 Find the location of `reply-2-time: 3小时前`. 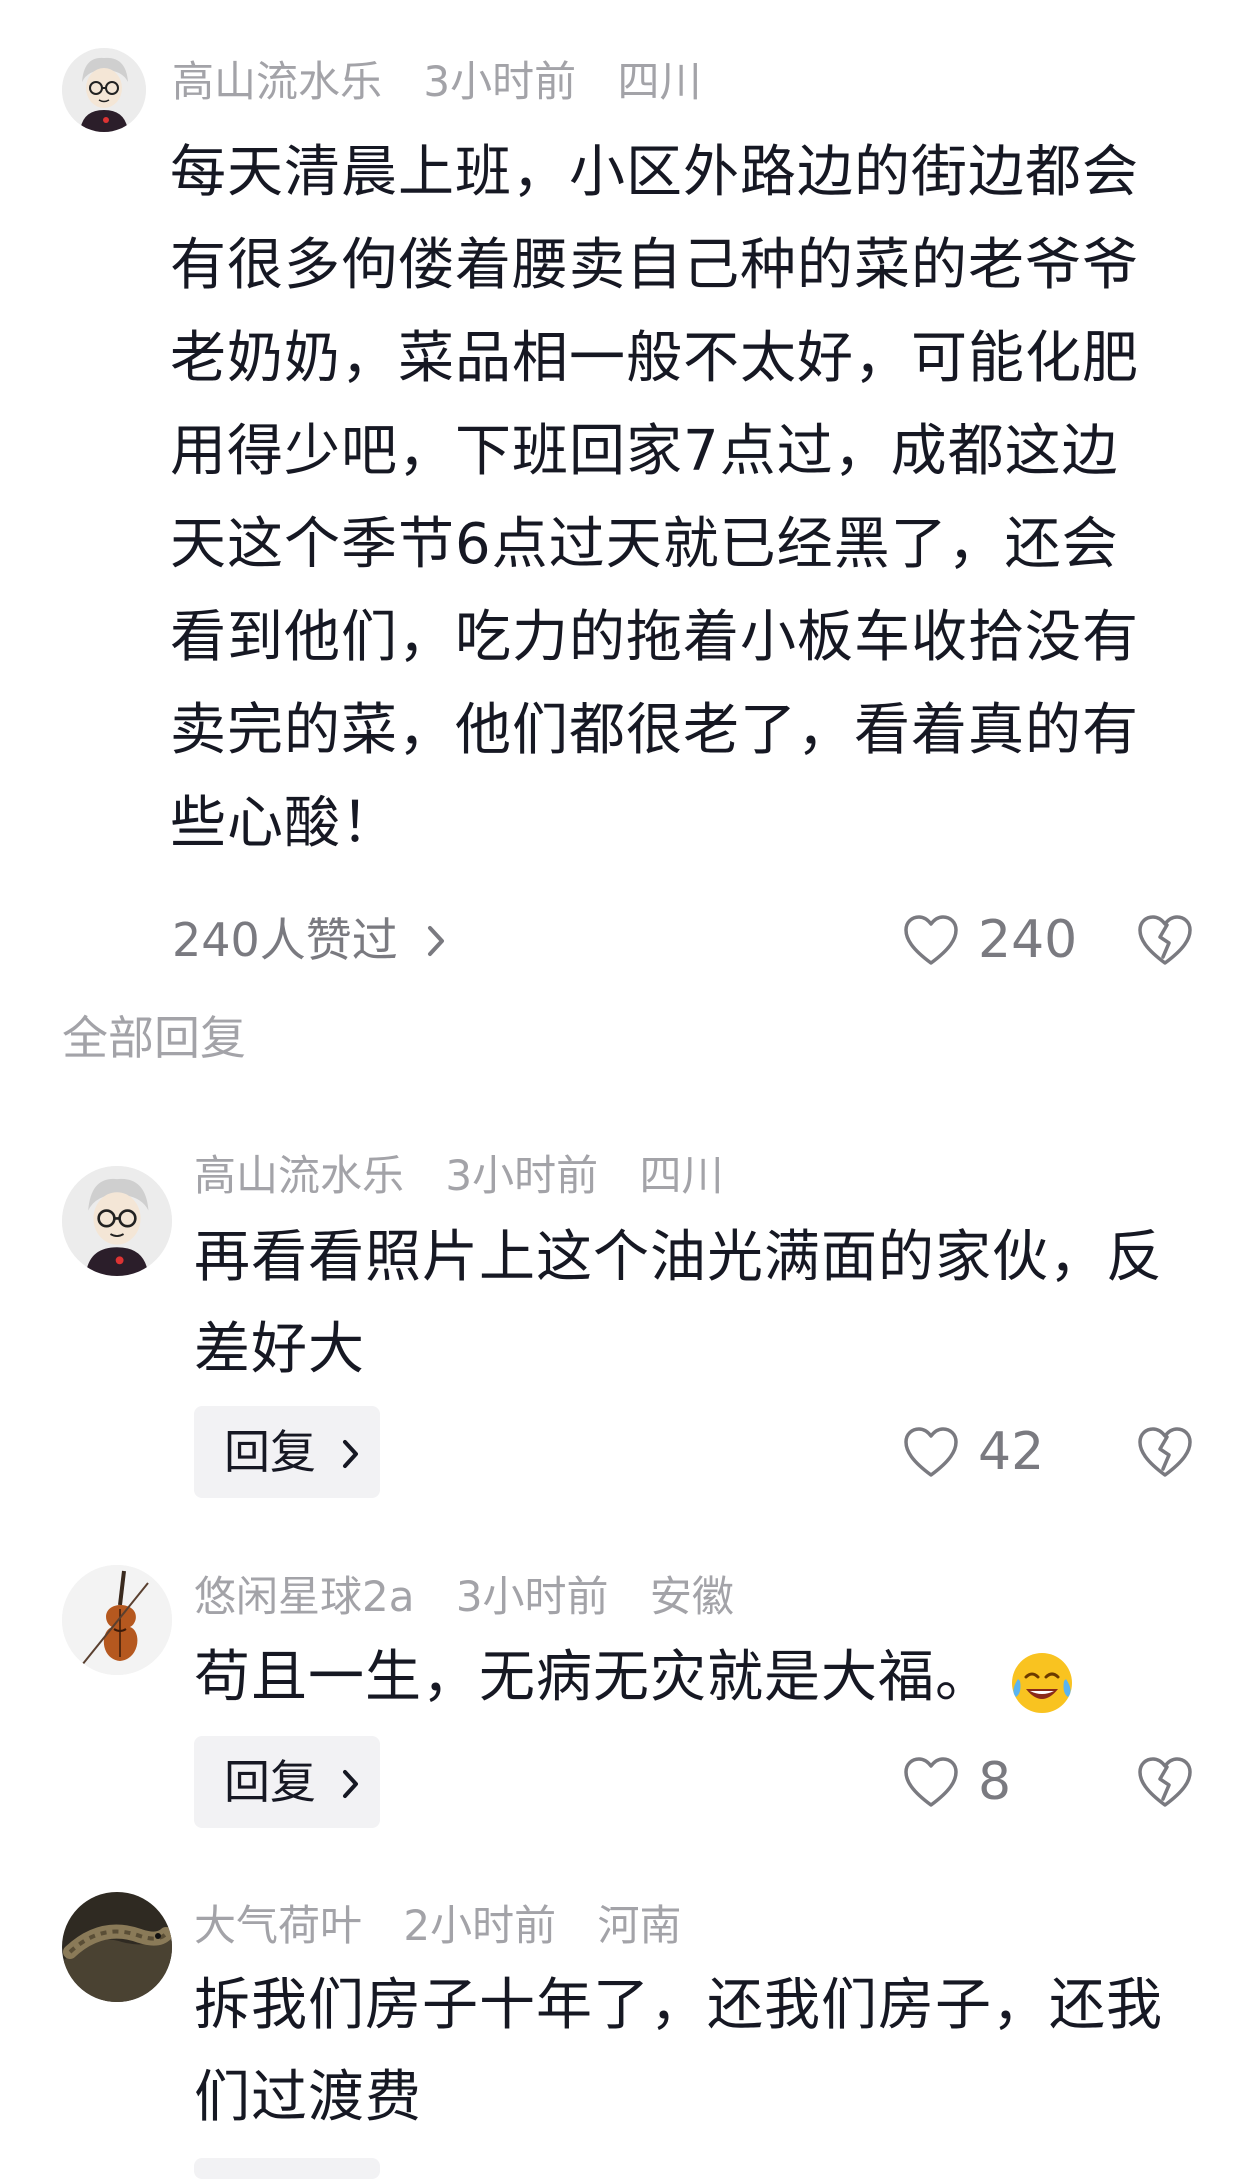

reply-2-time: 3小时前 is located at coordinates (532, 1596).